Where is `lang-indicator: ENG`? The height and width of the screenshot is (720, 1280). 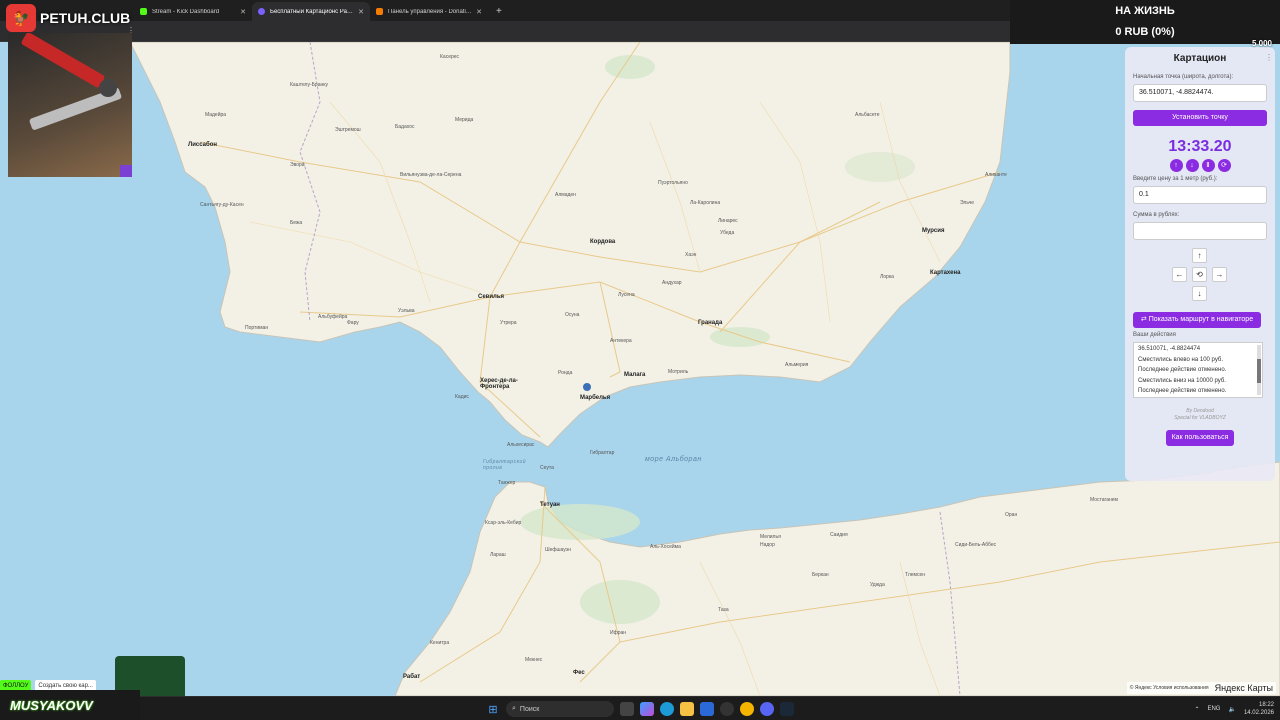 lang-indicator: ENG is located at coordinates (1213, 709).